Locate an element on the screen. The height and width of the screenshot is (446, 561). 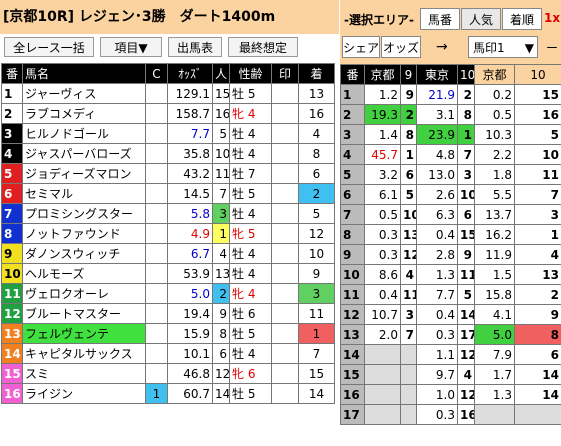
hdr-kyoto-a: 京都 is located at coordinates (382, 74).